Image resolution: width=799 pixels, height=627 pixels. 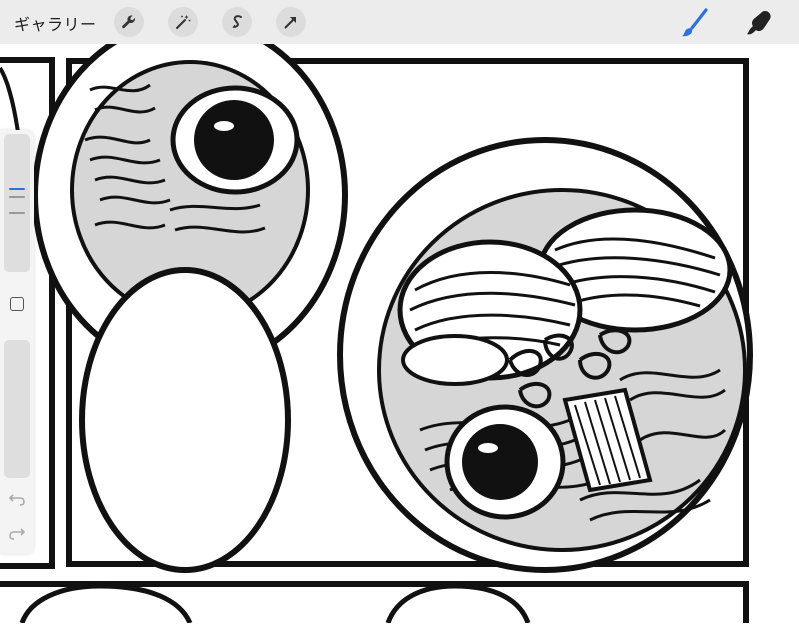 I want to click on opacity-slider, so click(x=17, y=409).